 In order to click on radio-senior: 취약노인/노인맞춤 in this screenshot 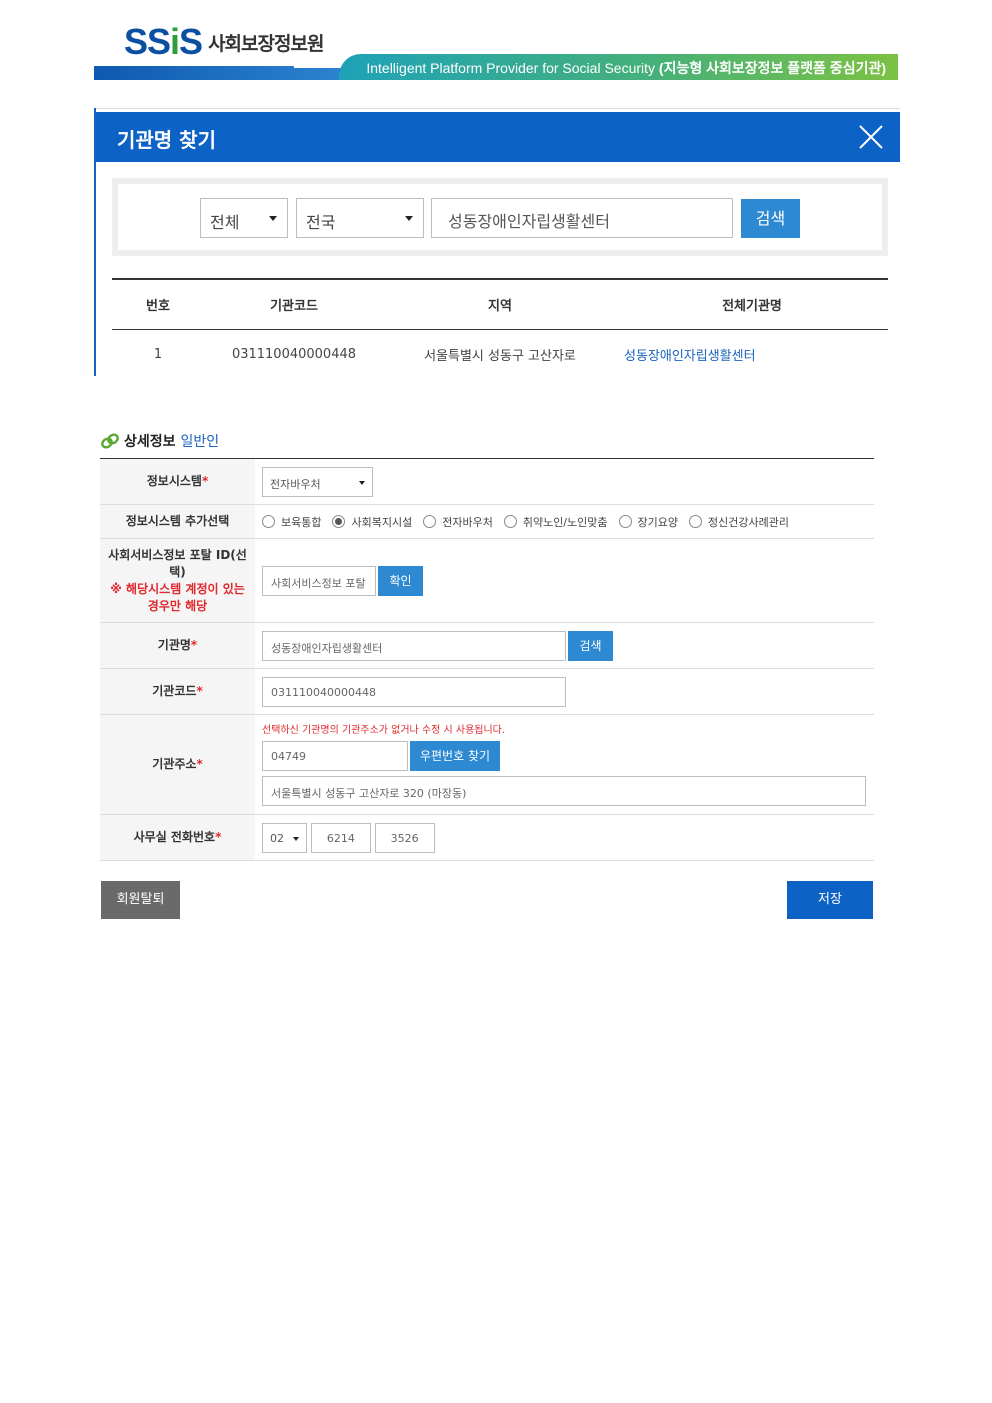, I will do `click(555, 522)`.